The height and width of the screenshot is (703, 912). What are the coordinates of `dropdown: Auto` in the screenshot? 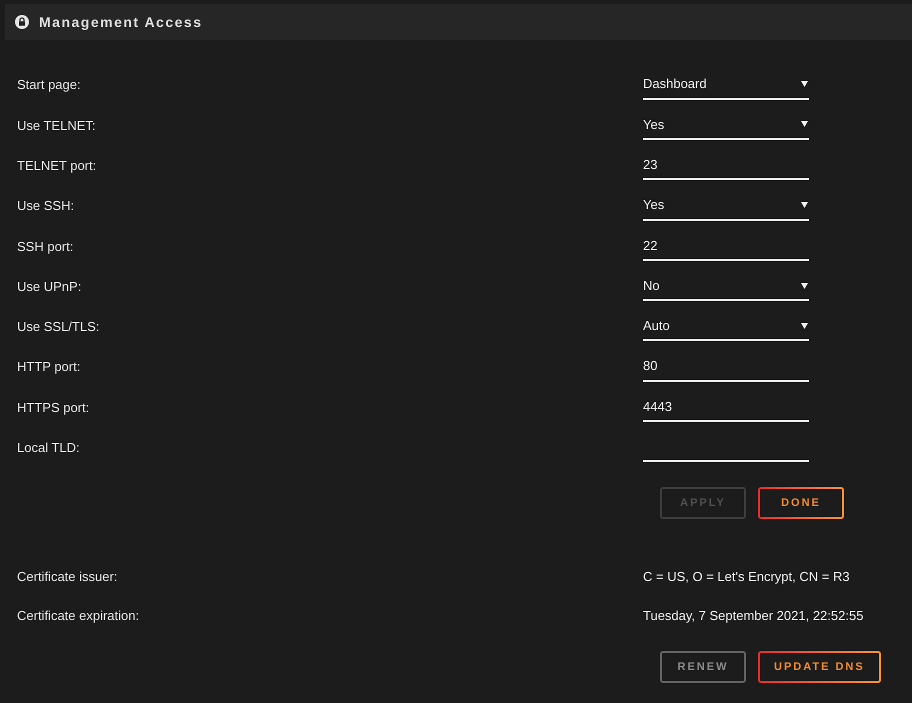 It's located at (726, 327).